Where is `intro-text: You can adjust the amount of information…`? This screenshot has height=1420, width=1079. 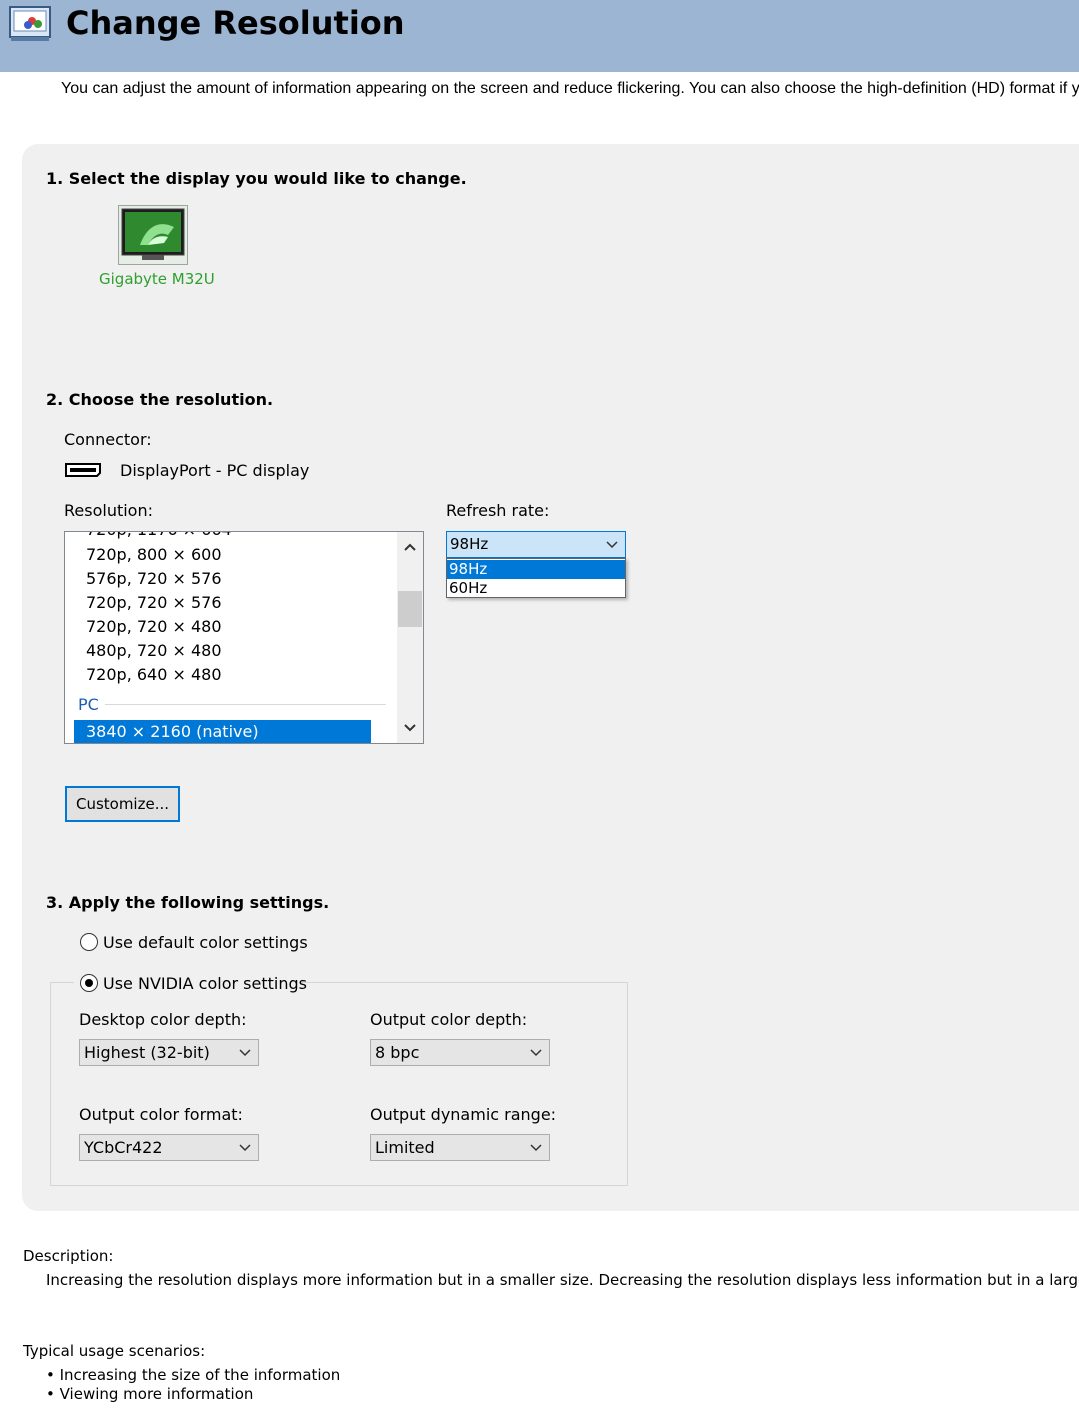 intro-text: You can adjust the amount of information… is located at coordinates (570, 88).